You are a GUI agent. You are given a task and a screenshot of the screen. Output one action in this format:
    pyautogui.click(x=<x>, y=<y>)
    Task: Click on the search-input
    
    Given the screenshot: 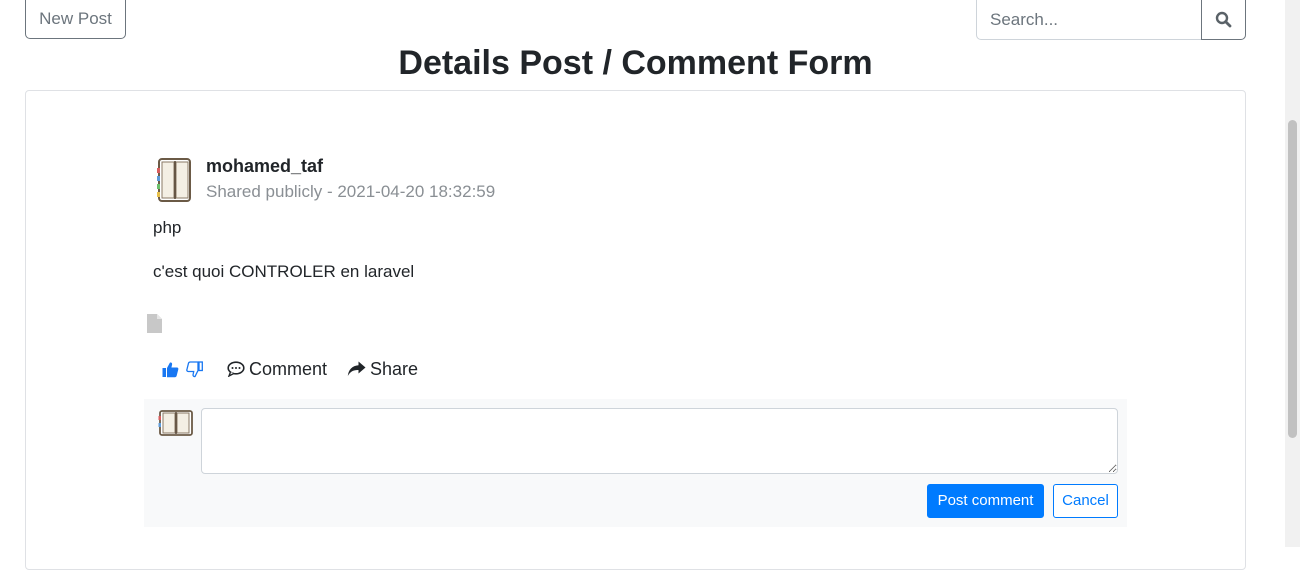 What is the action you would take?
    pyautogui.click(x=1089, y=20)
    